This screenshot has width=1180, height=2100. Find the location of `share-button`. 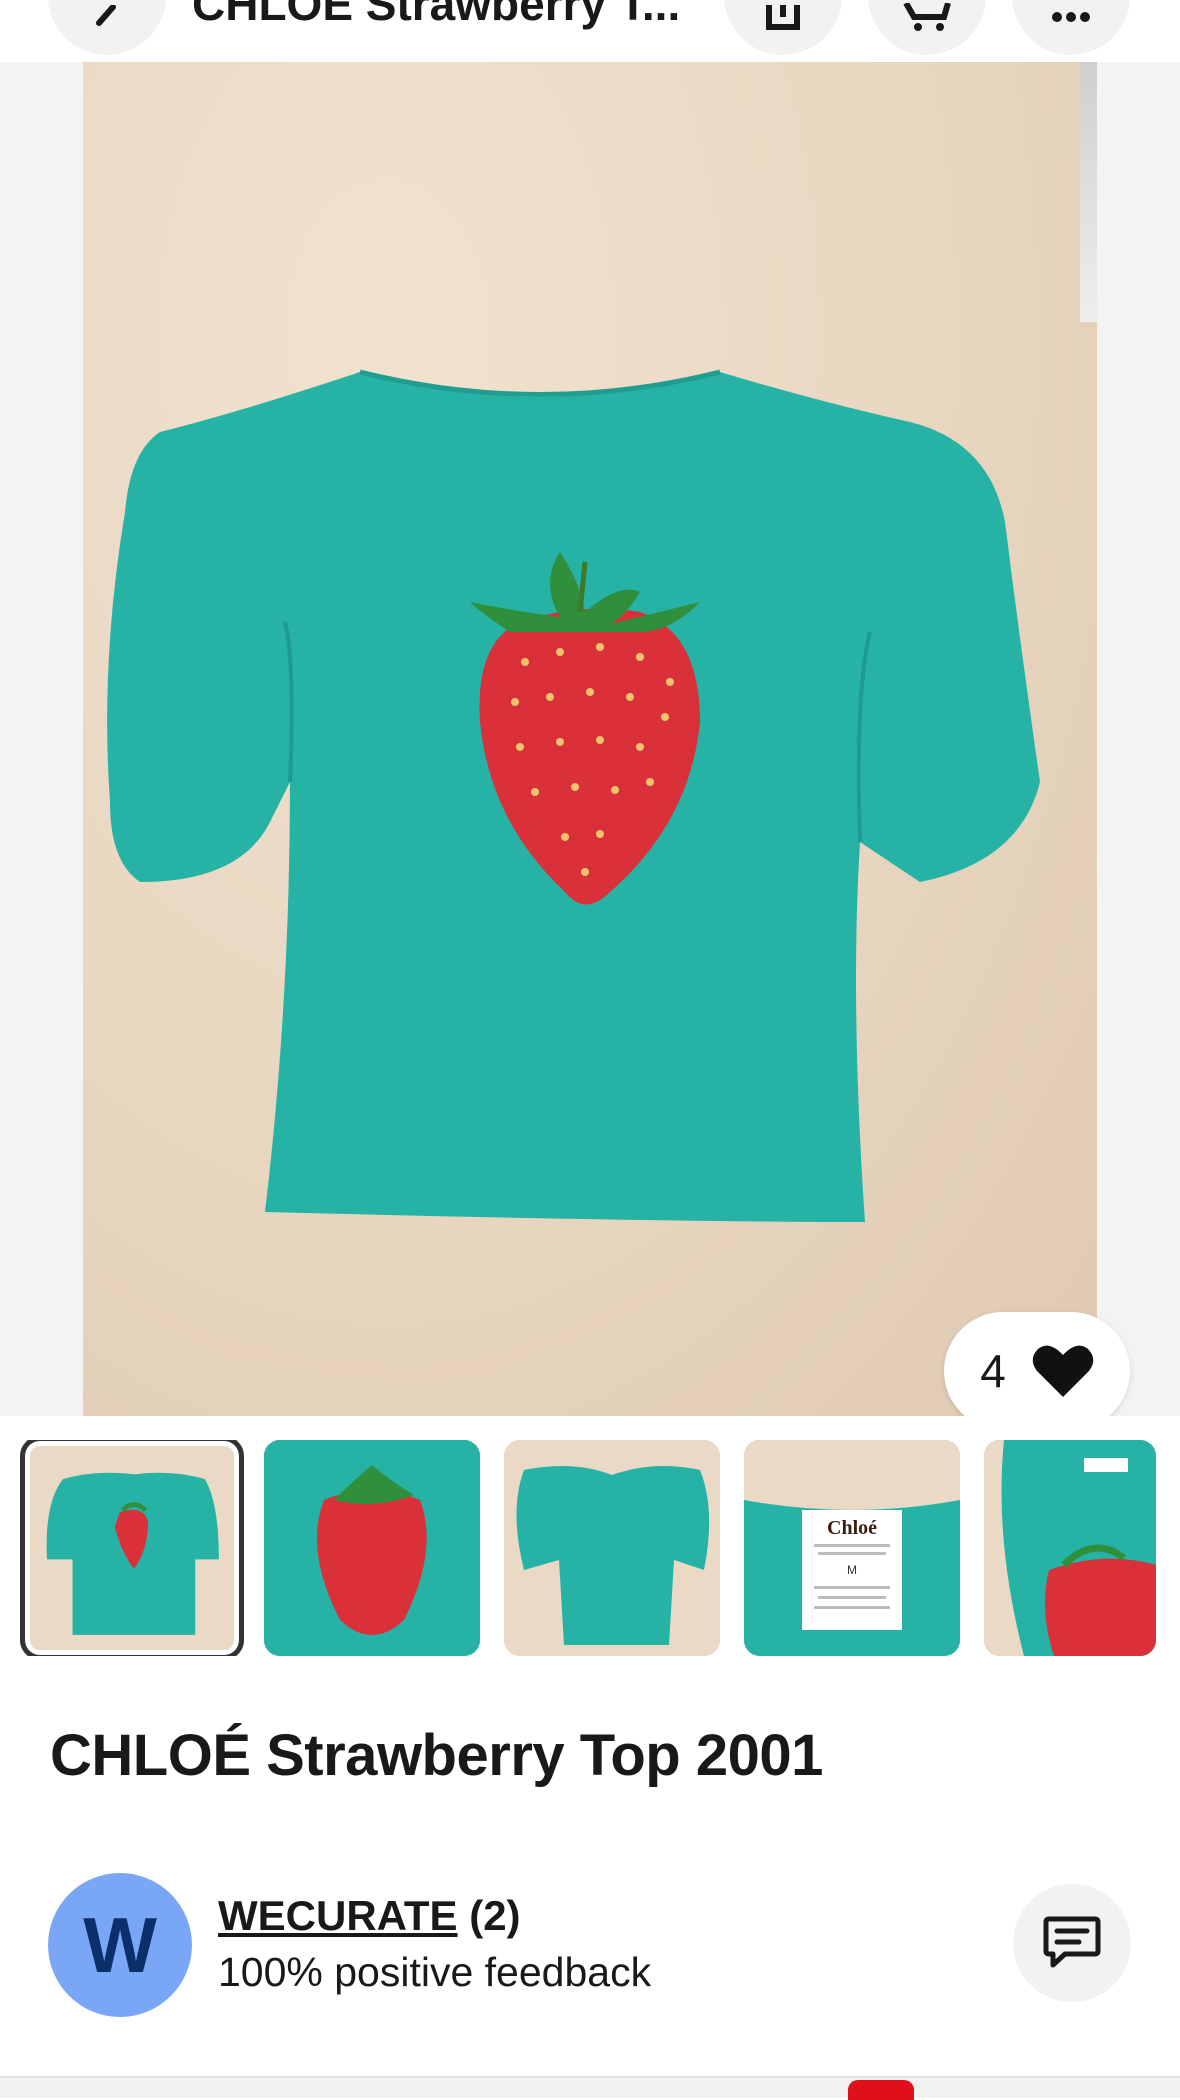

share-button is located at coordinates (783, 27).